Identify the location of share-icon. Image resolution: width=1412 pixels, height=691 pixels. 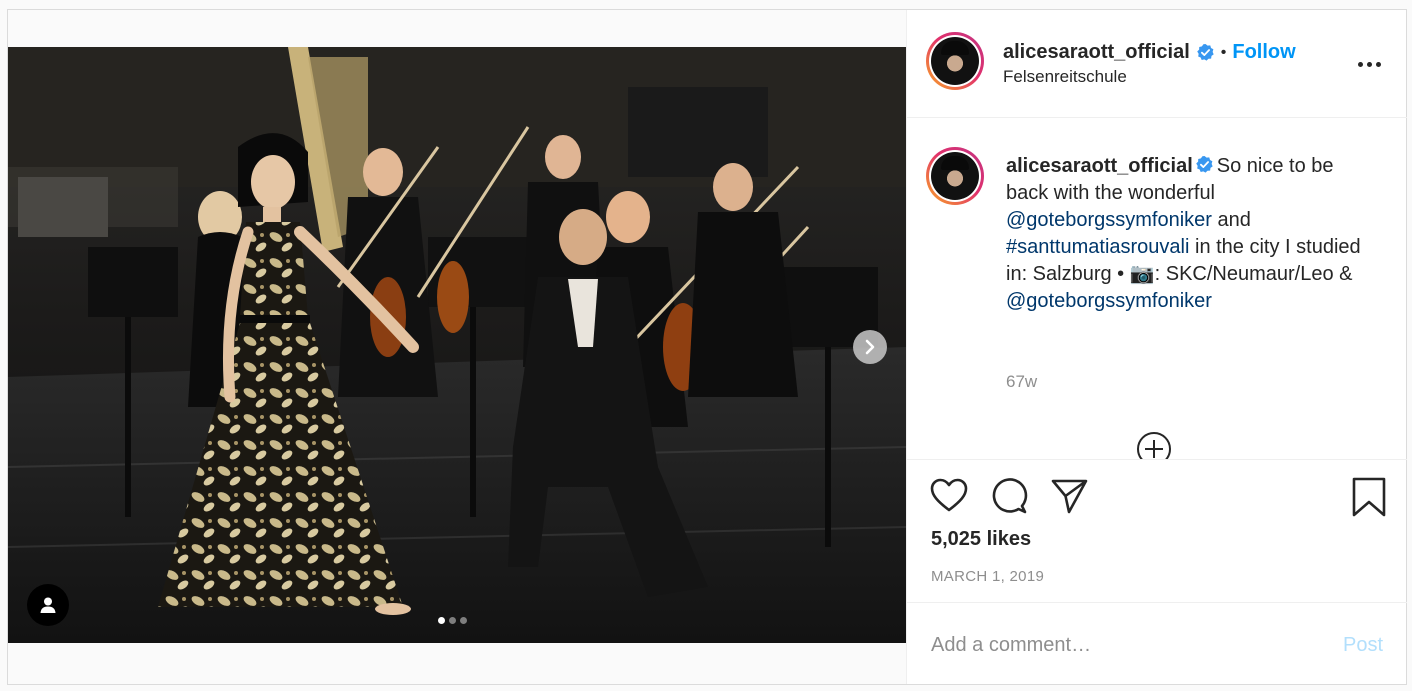
(1069, 496).